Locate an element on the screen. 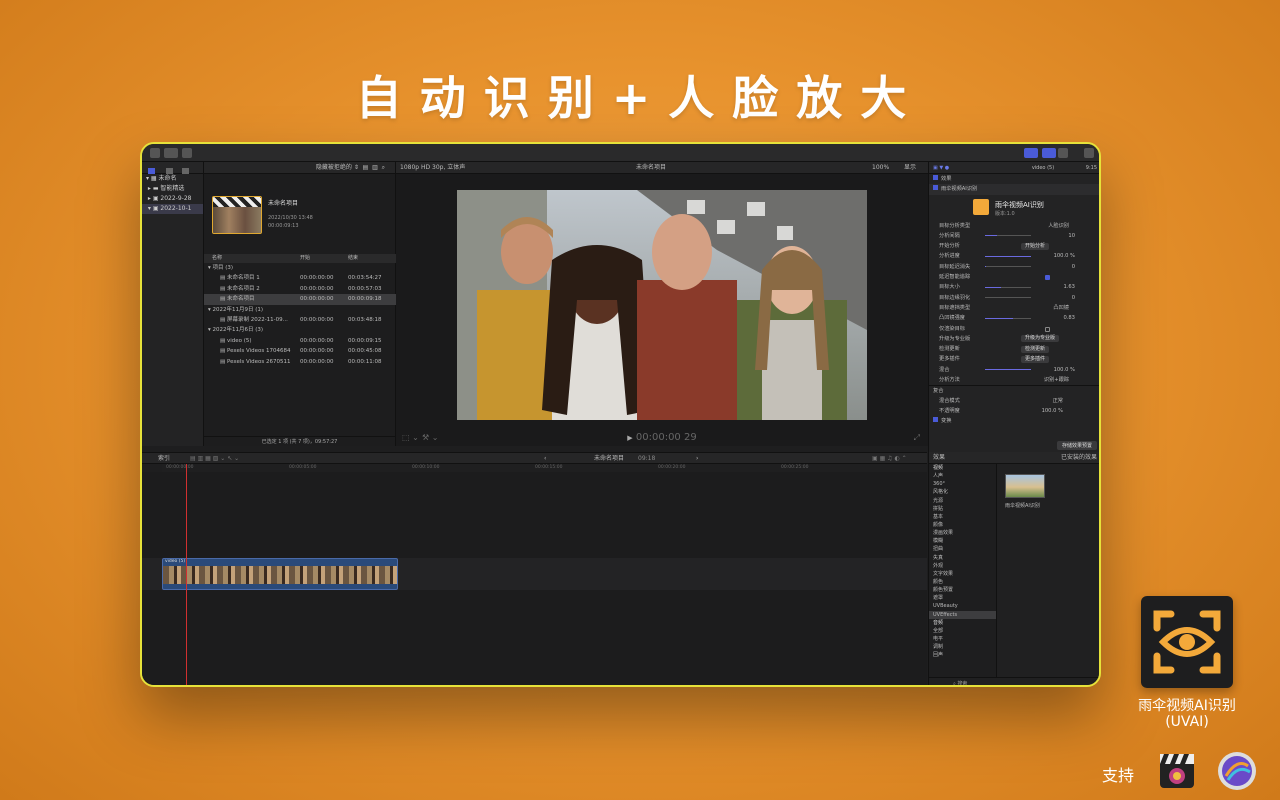 This screenshot has width=1280, height=800. inspector-param-row: 混合 100.0 % is located at coordinates (1014, 370).